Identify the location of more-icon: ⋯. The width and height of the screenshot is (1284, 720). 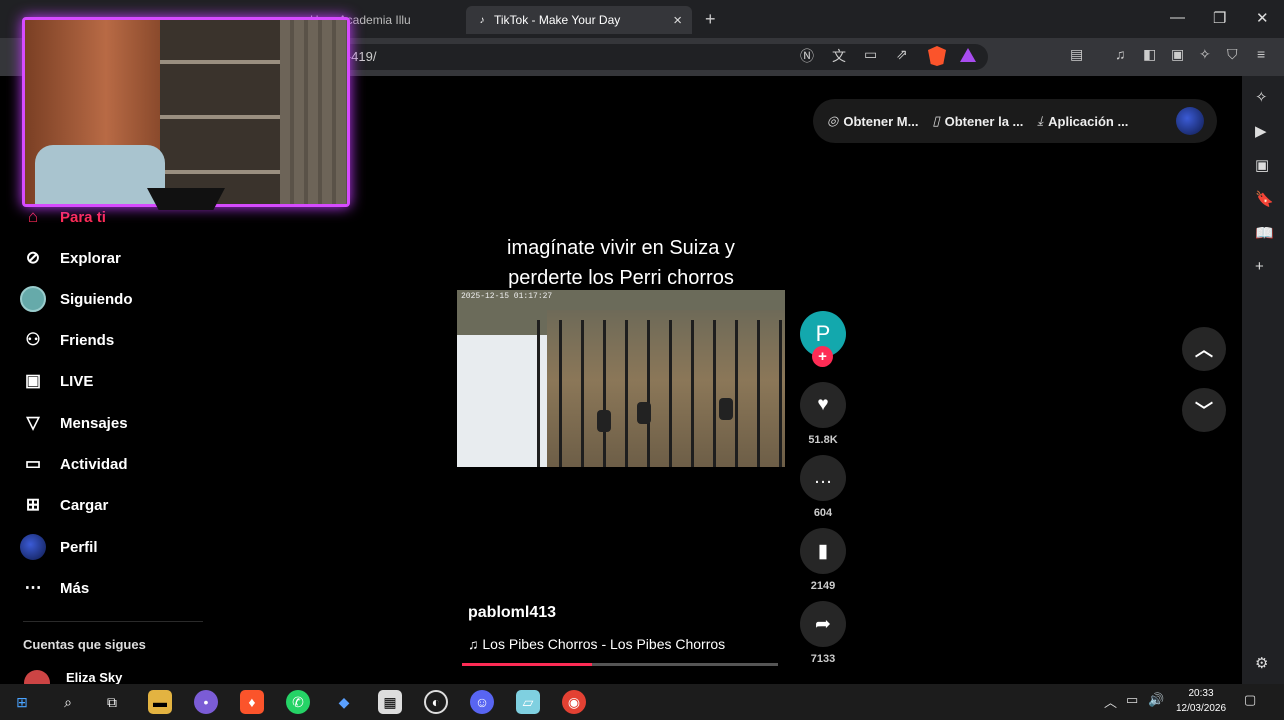
(33, 587).